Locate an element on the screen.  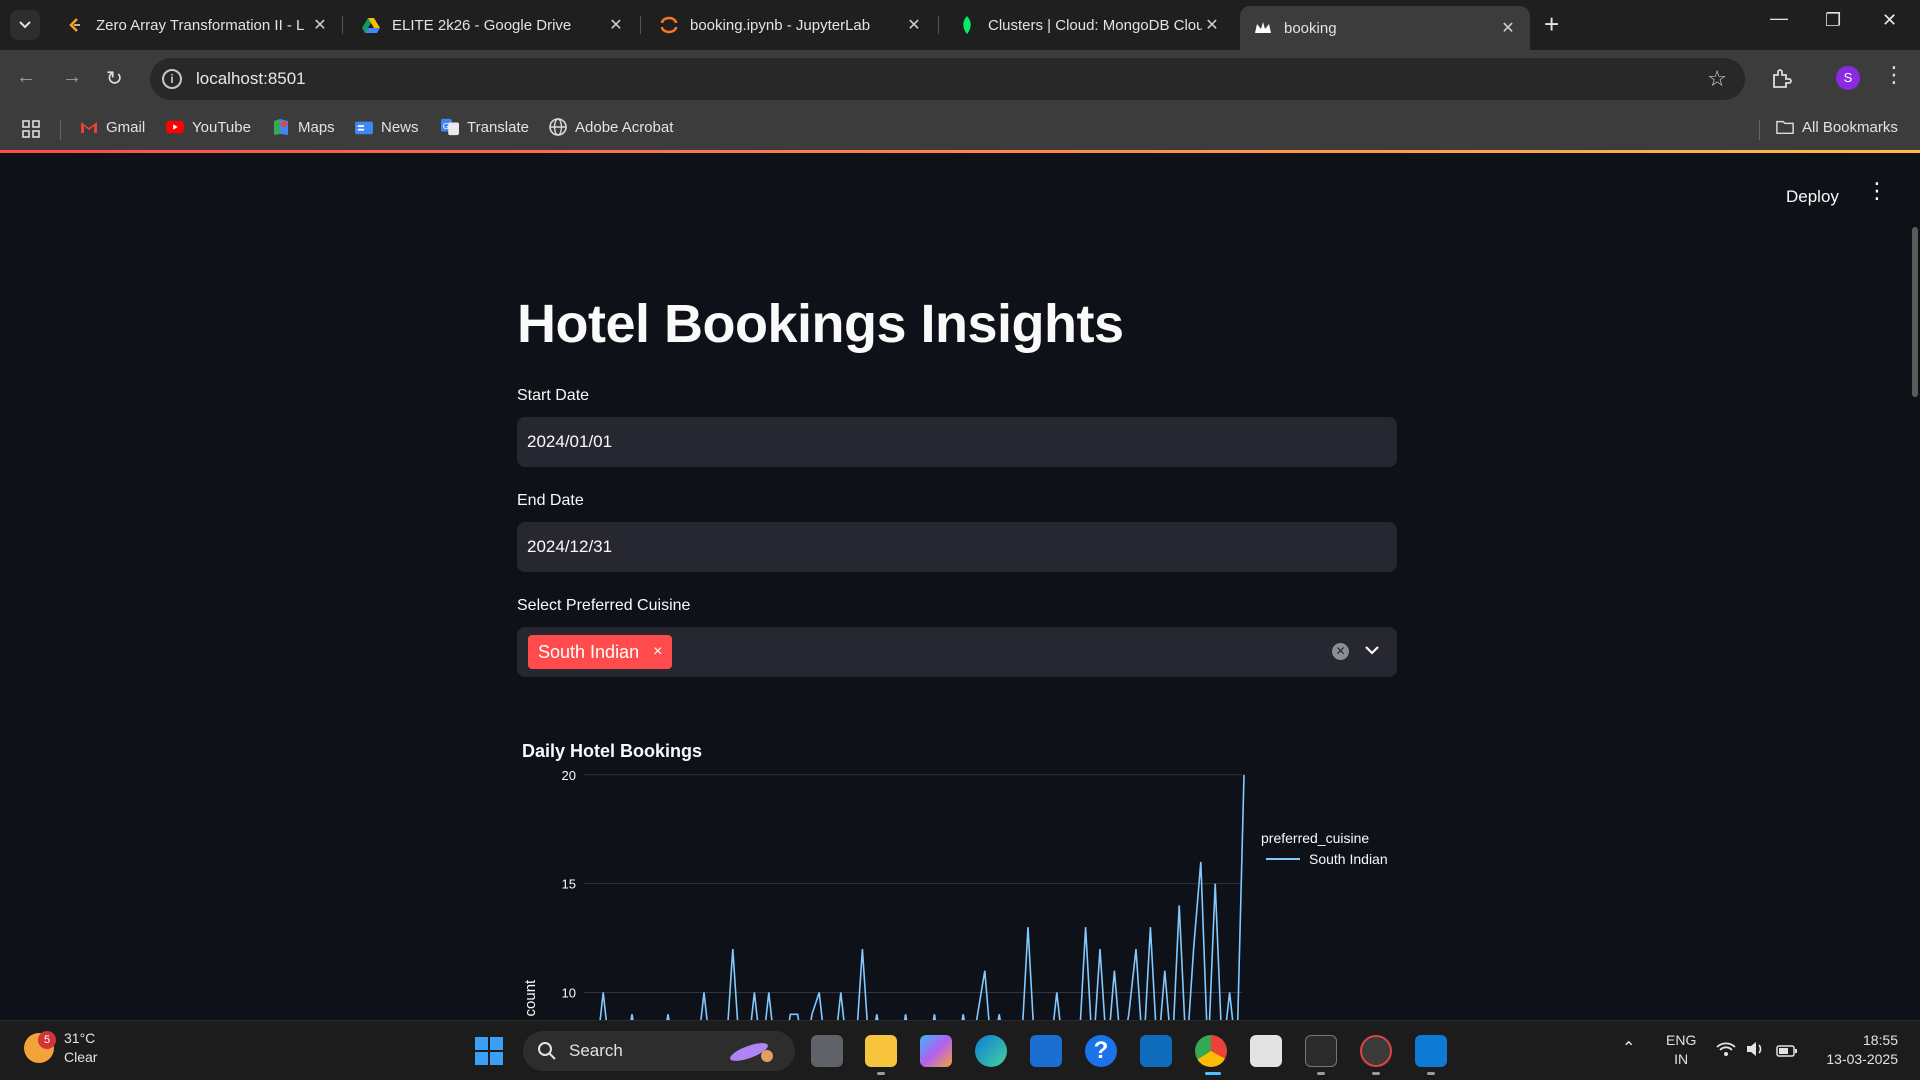
globe-icon is located at coordinates (558, 127).